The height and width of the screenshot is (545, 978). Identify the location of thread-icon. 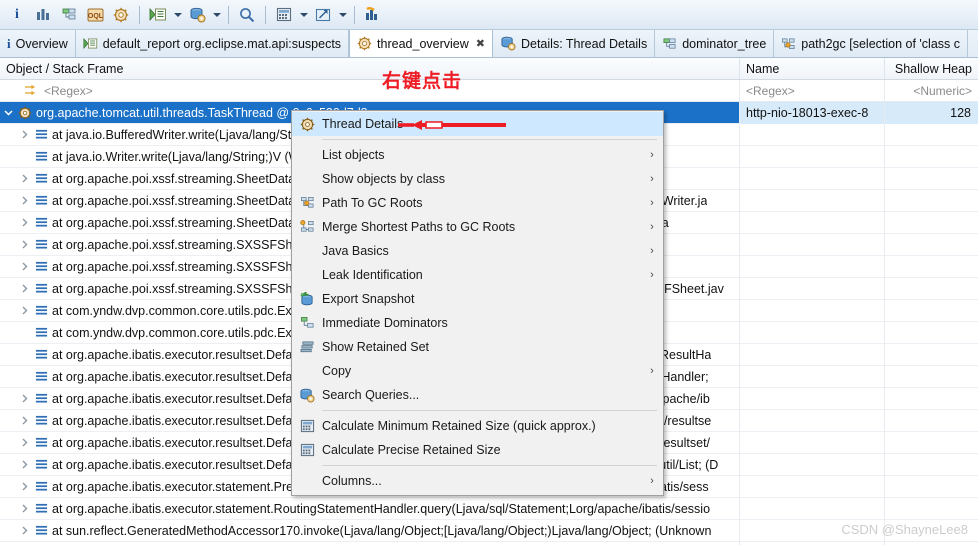
(25, 113).